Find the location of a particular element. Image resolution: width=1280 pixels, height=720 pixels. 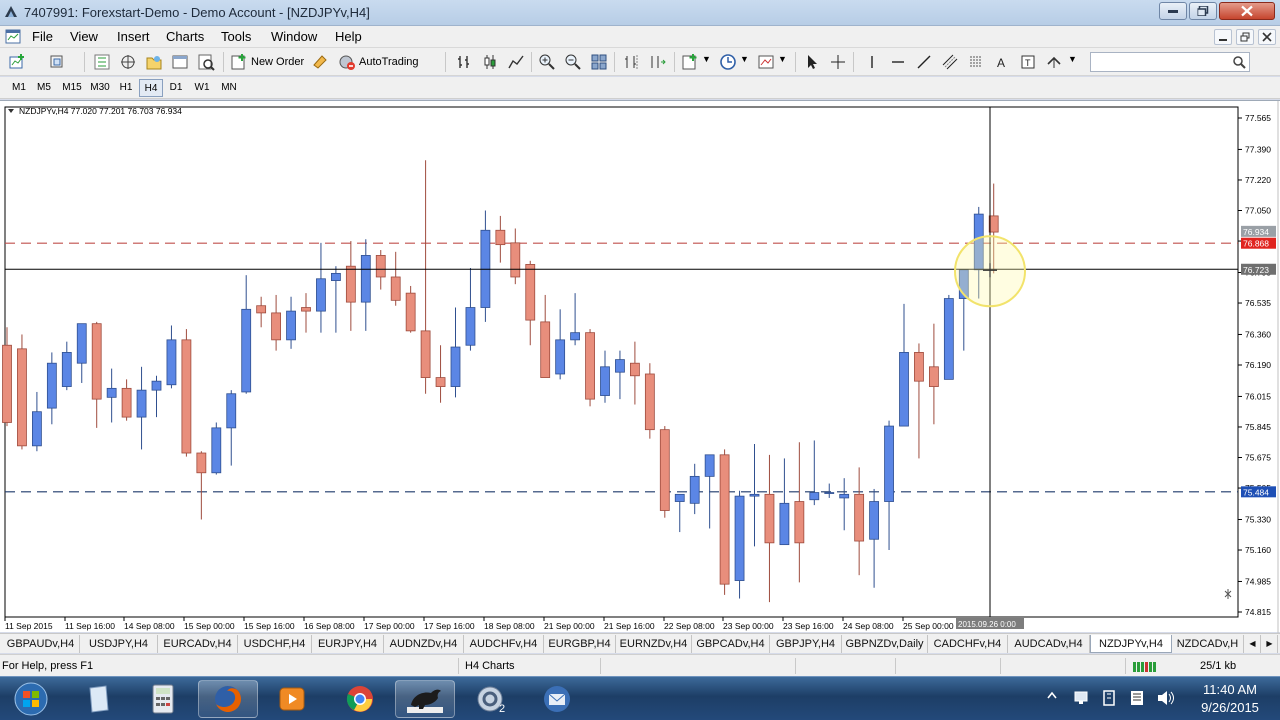

metaeditor-icon is located at coordinates (320, 62).